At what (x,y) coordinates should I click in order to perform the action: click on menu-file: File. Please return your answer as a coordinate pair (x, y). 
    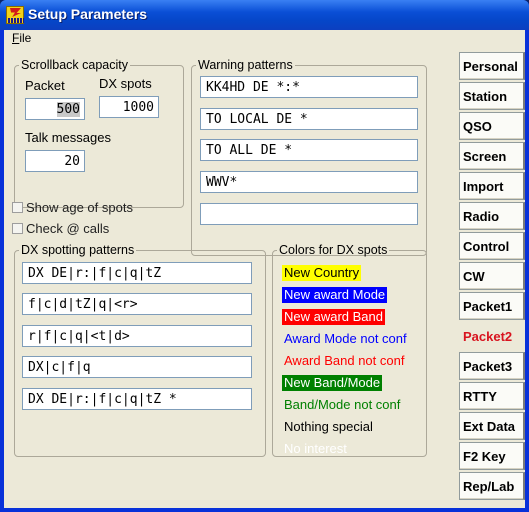
    Looking at the image, I should click on (21, 38).